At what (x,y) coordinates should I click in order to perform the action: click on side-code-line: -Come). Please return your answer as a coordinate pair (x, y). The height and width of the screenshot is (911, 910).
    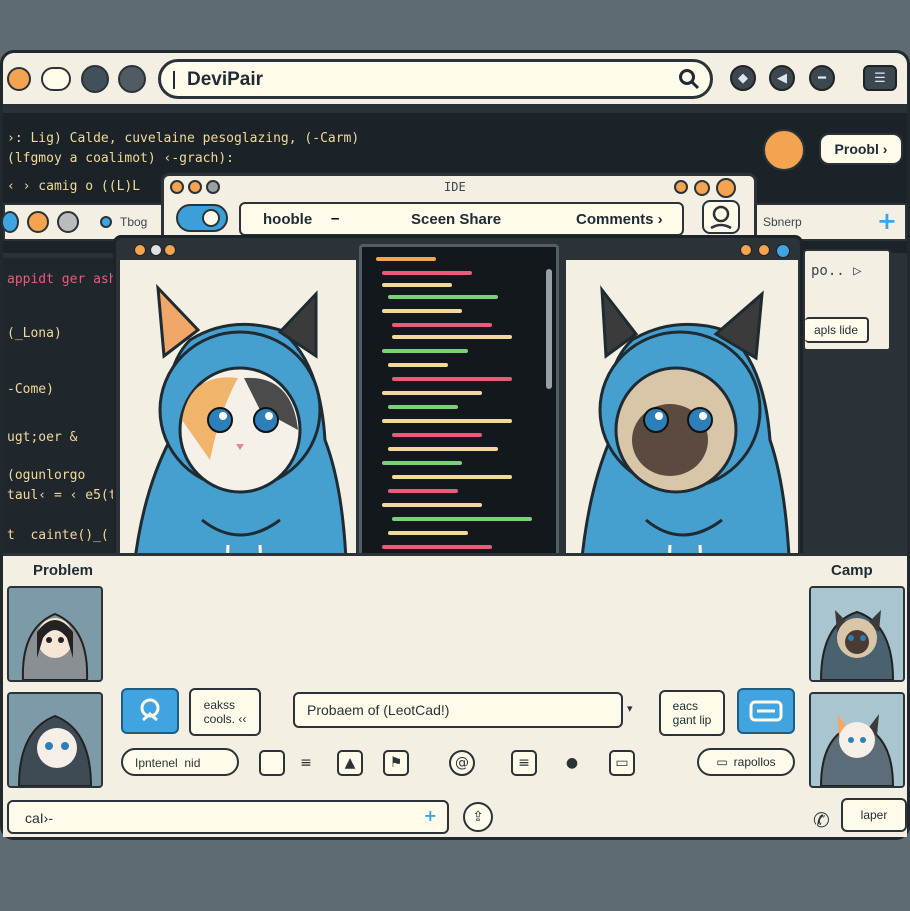
    Looking at the image, I should click on (30, 389).